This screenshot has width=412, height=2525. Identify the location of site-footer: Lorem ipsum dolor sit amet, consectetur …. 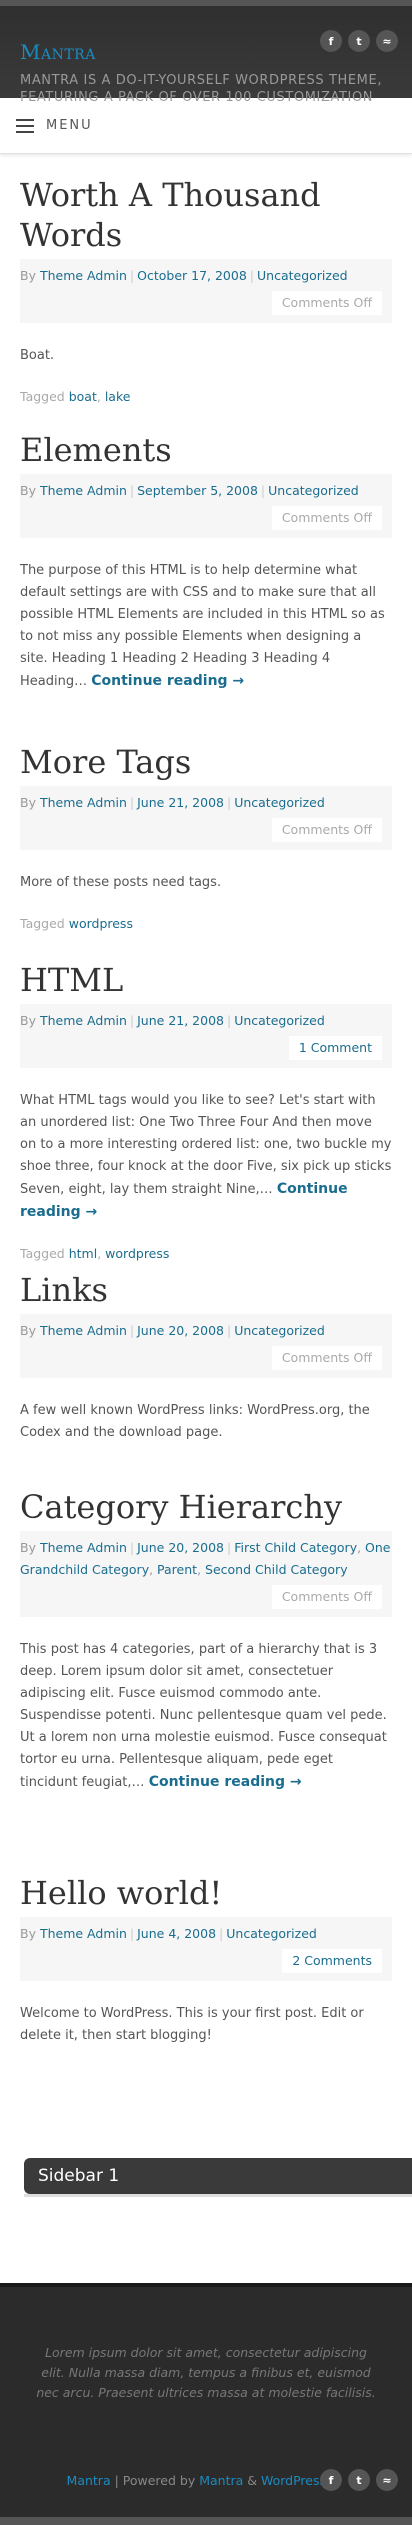
(206, 2404).